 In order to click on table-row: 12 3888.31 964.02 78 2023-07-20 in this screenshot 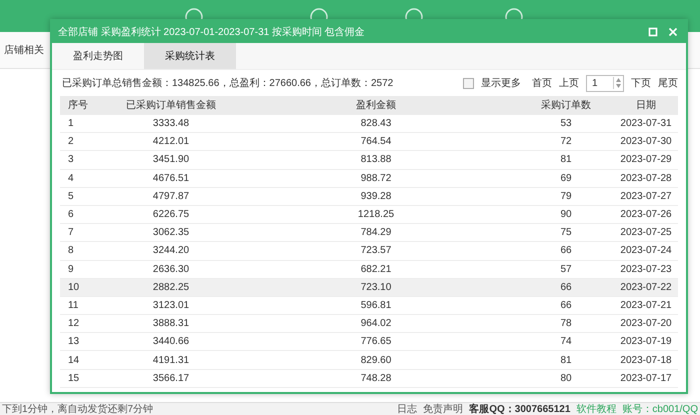, I will do `click(369, 324)`.